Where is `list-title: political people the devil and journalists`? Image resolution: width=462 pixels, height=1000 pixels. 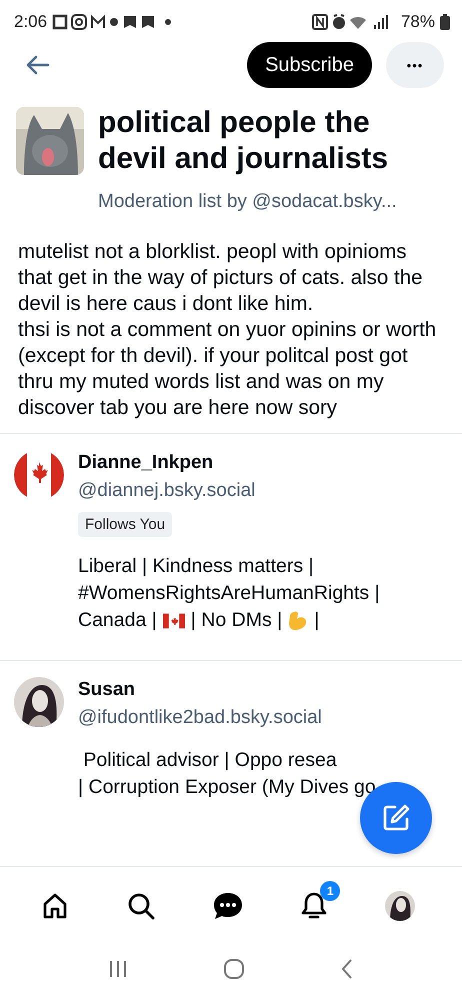
list-title: political people the devil and journalists is located at coordinates (244, 141).